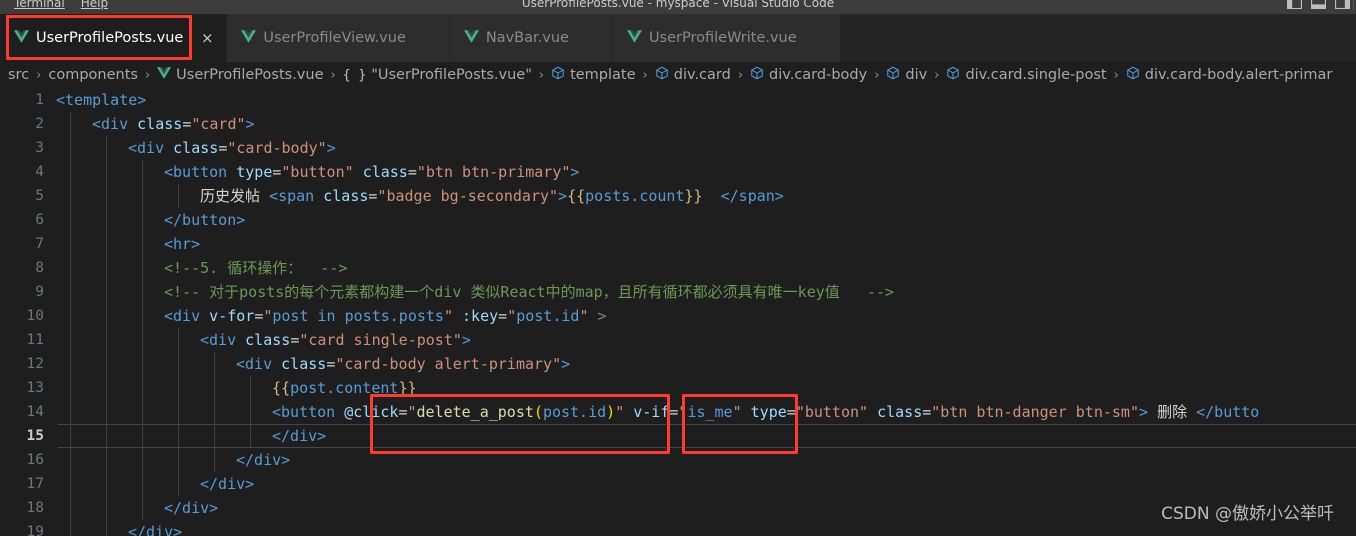  What do you see at coordinates (1318, 4) in the screenshot?
I see `toggle-panel-icon` at bounding box center [1318, 4].